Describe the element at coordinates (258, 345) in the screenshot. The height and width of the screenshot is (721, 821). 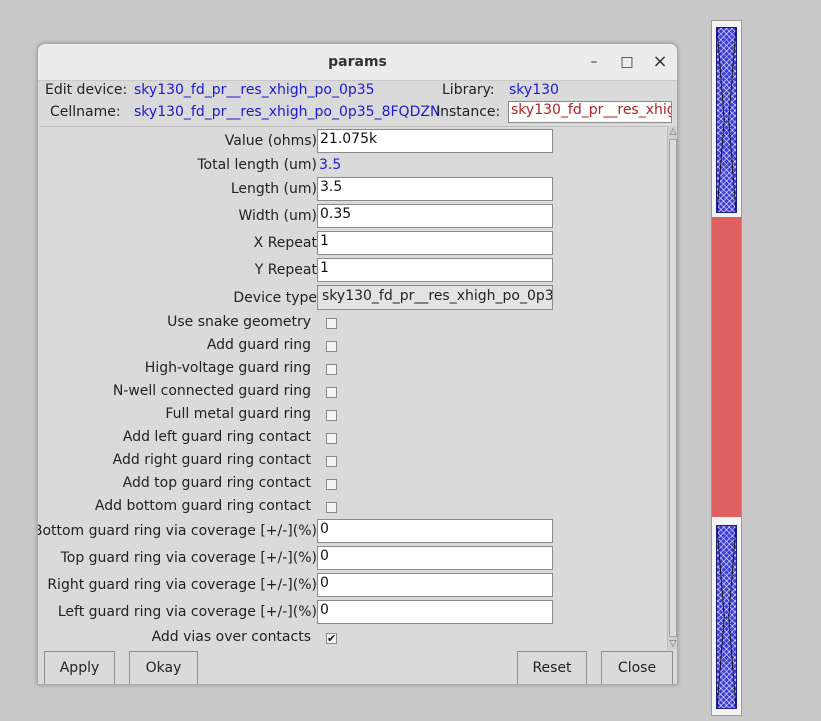
I see `guard-ring-label: Add guard ring` at that location.